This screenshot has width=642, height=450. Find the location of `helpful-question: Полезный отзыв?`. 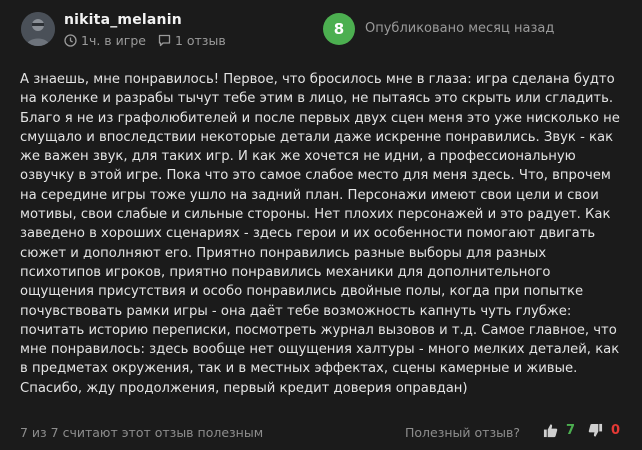

helpful-question: Полезный отзыв? is located at coordinates (462, 432).